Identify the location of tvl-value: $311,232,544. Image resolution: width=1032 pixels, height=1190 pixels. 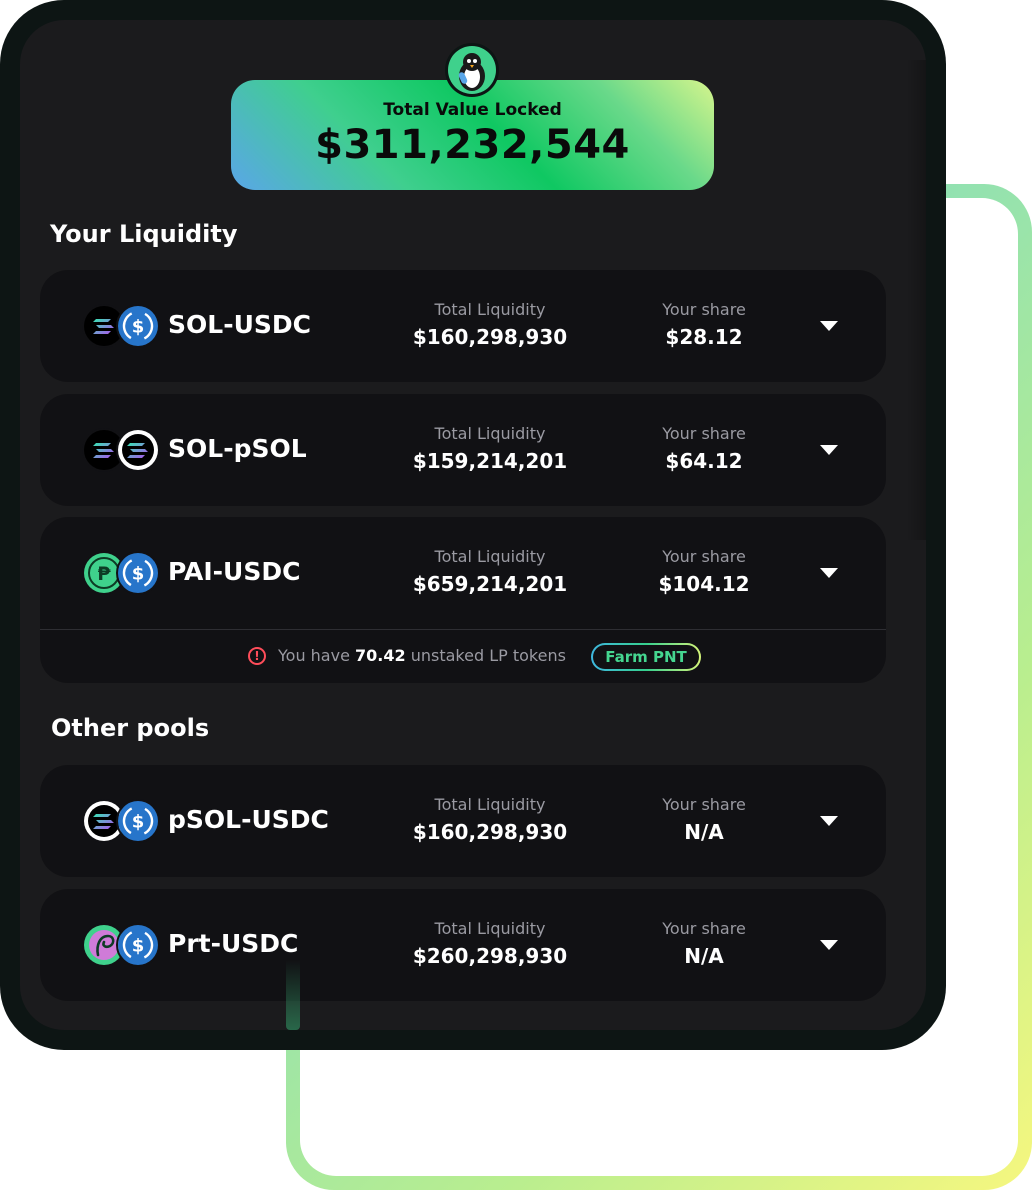
(472, 145).